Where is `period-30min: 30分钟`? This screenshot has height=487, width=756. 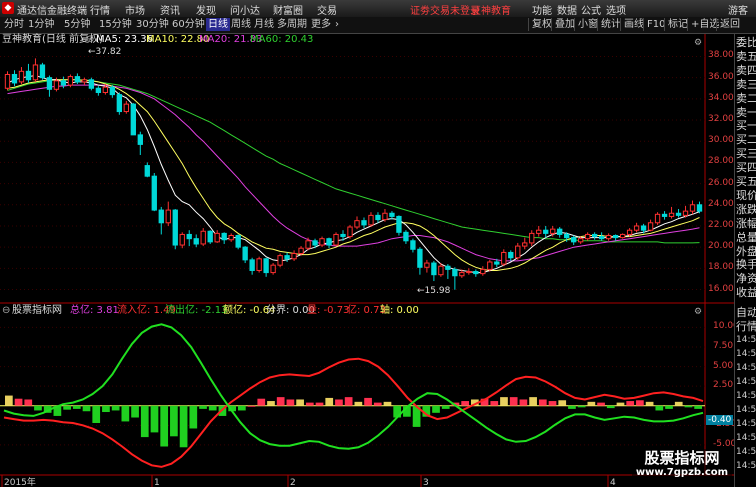
period-30min: 30分钟 is located at coordinates (152, 24).